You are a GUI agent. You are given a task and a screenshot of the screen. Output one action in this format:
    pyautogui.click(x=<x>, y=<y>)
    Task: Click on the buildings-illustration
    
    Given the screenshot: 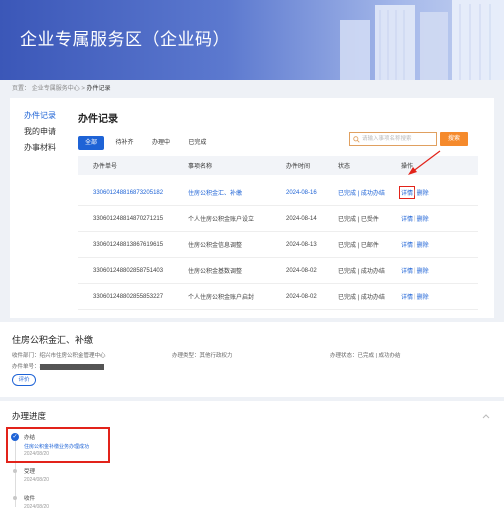 What is the action you would take?
    pyautogui.click(x=422, y=40)
    